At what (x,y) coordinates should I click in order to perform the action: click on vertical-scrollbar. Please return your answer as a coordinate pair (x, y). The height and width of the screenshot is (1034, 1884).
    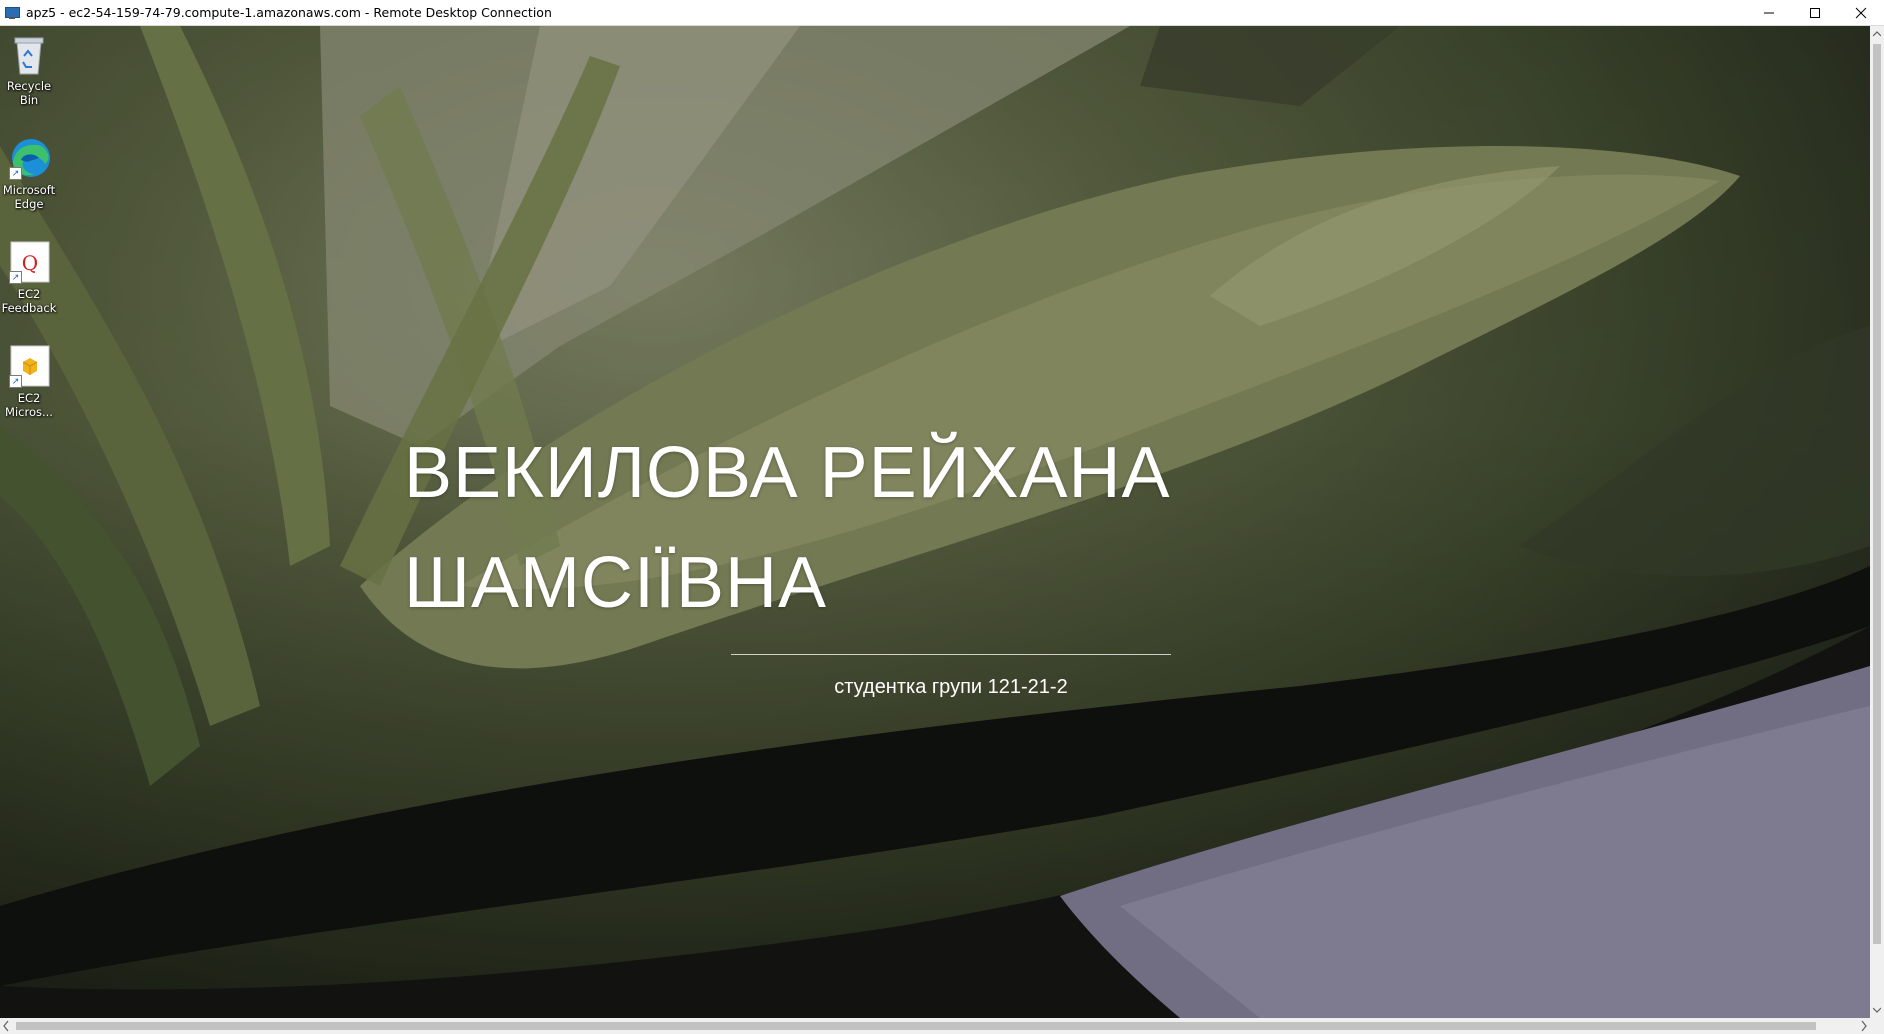
    Looking at the image, I should click on (1877, 522).